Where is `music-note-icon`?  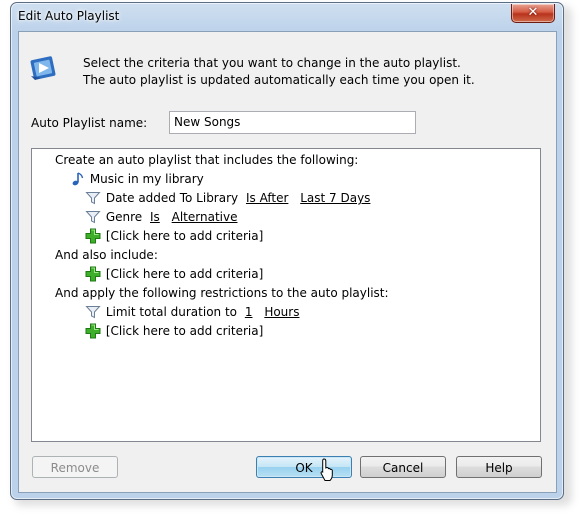 music-note-icon is located at coordinates (78, 178).